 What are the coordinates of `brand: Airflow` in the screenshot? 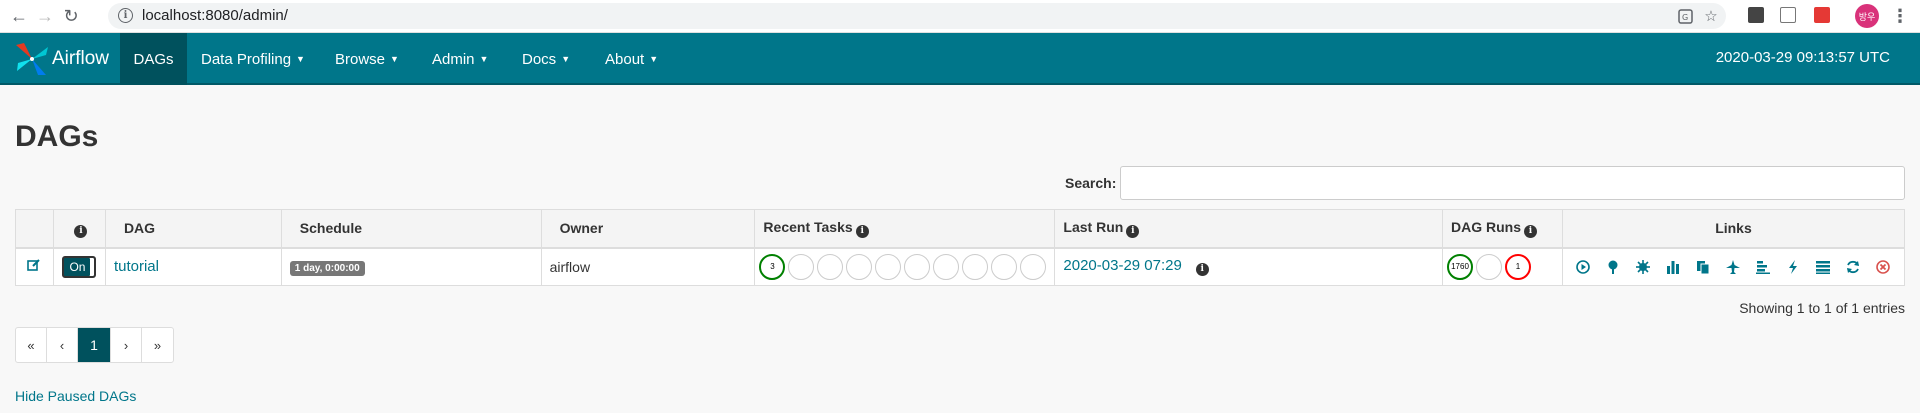 It's located at (61, 59).